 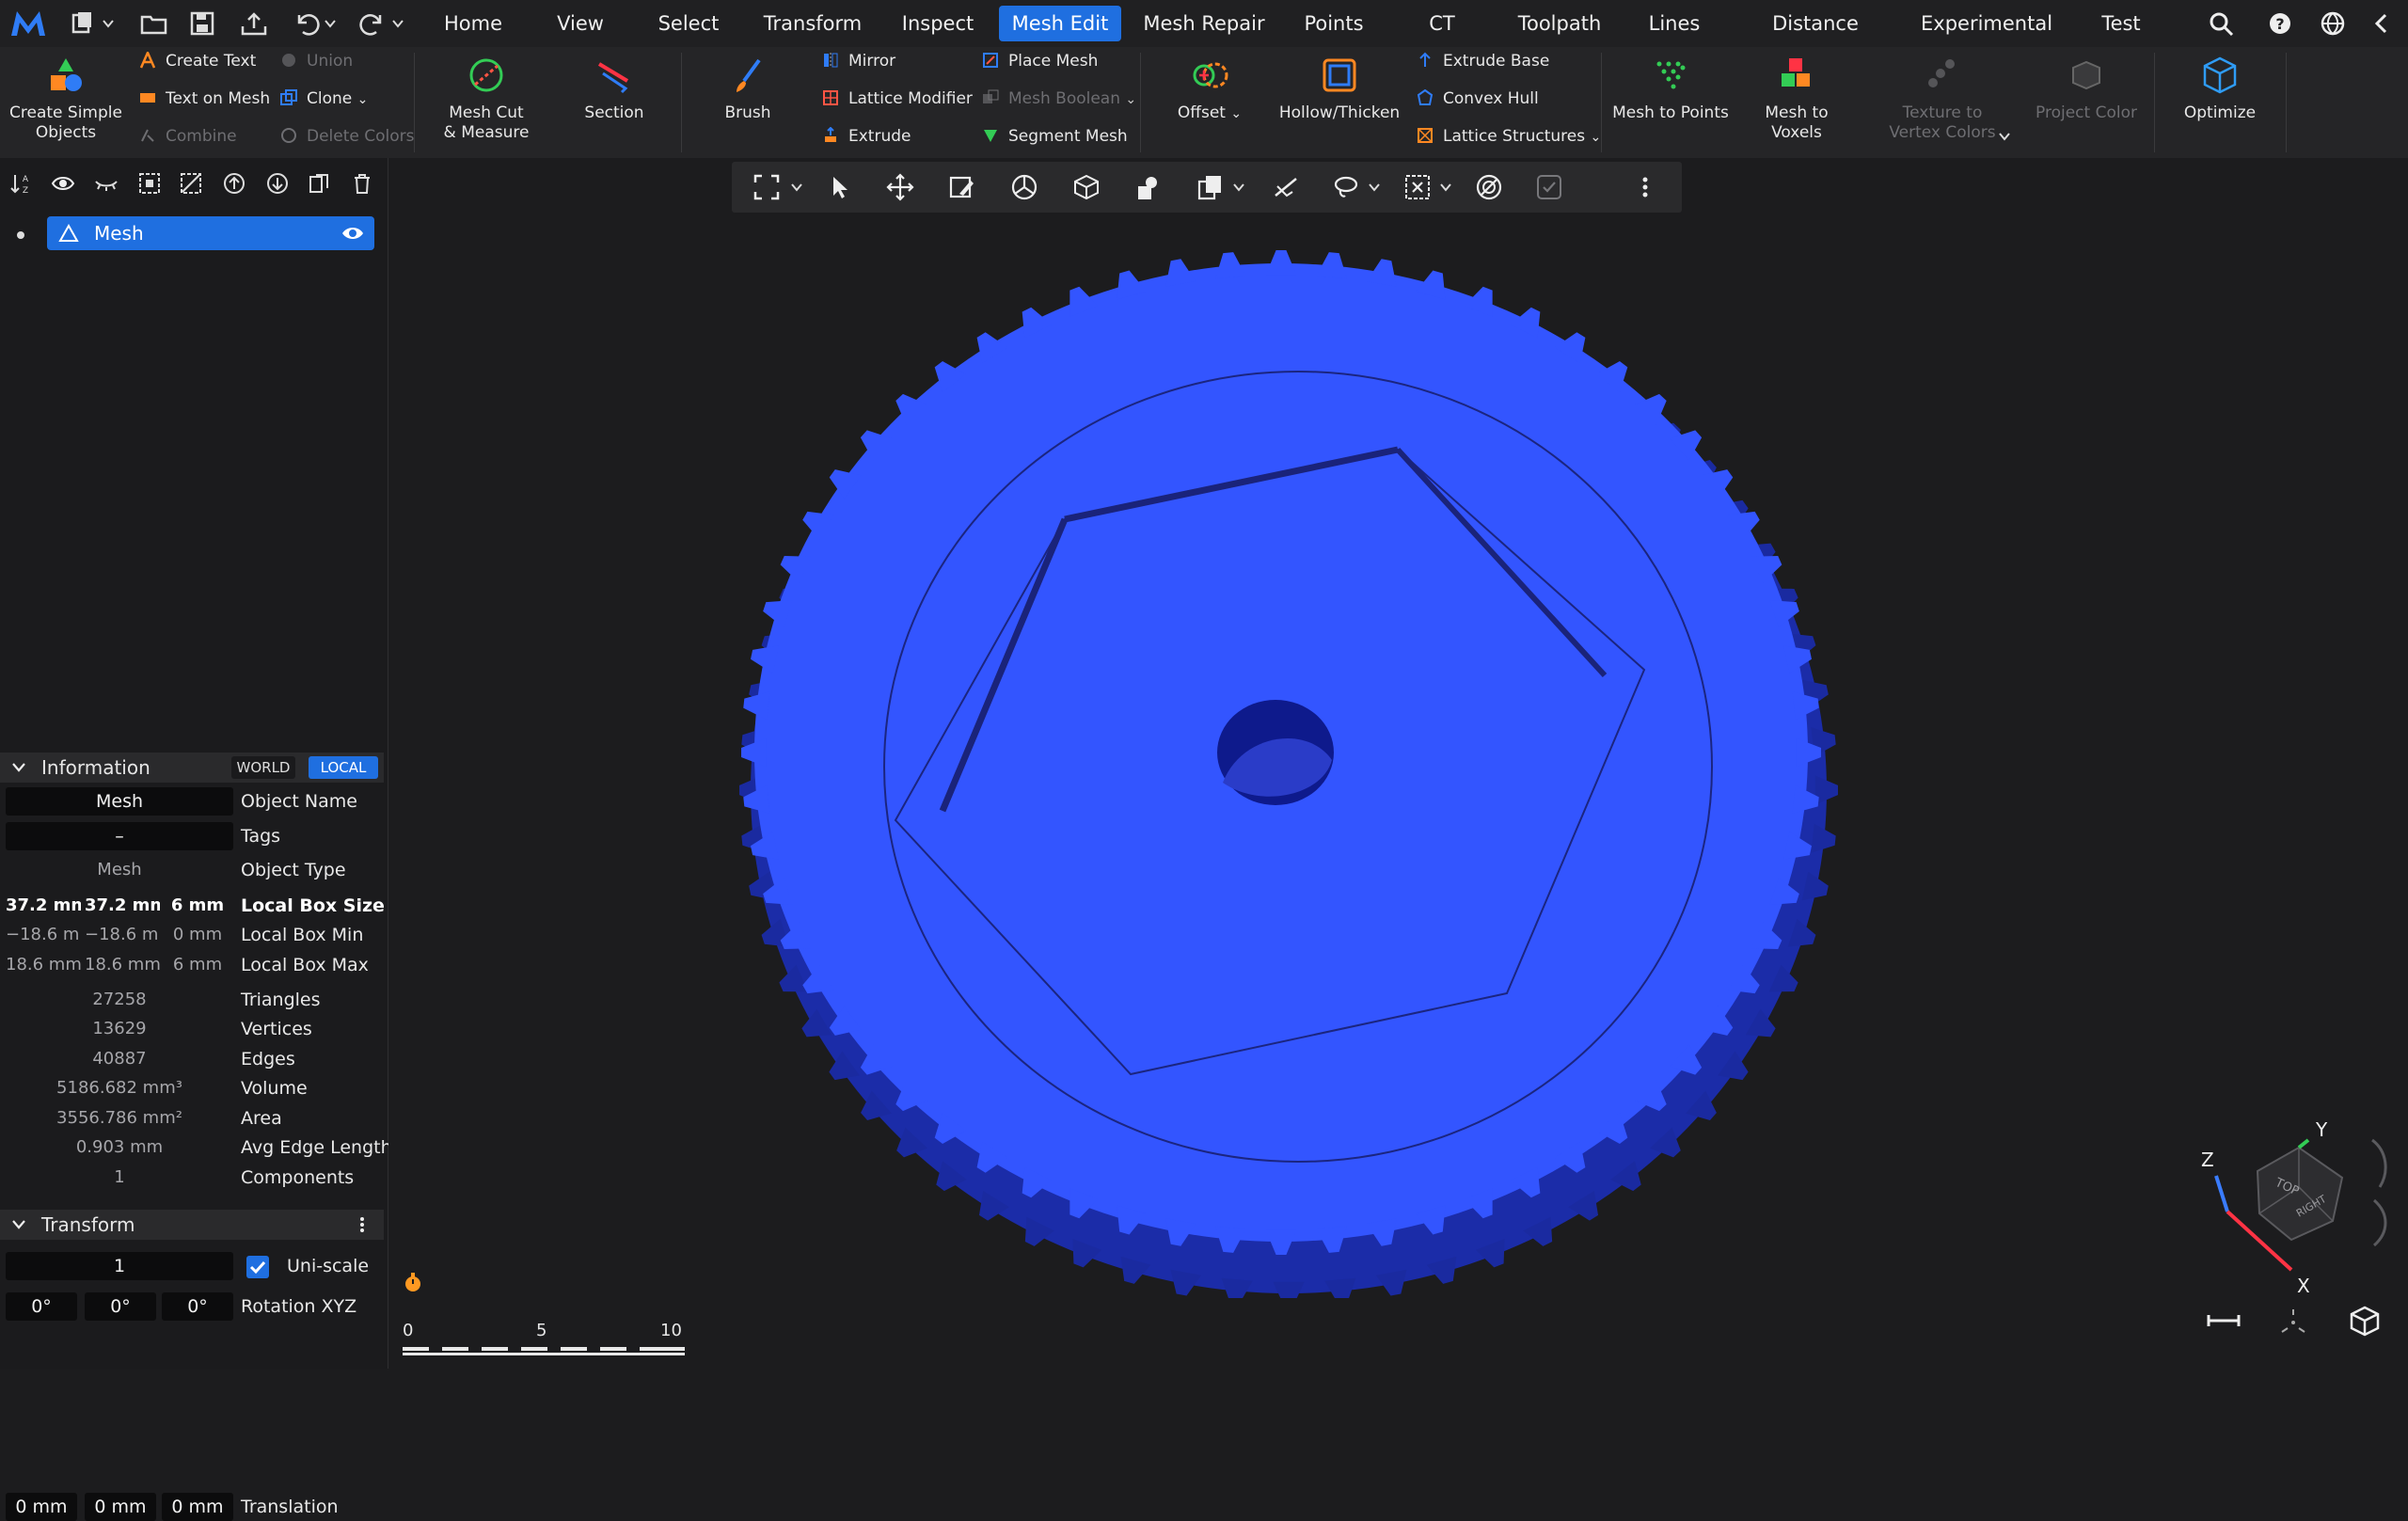 I want to click on create-text-button: Create Text, so click(x=198, y=61).